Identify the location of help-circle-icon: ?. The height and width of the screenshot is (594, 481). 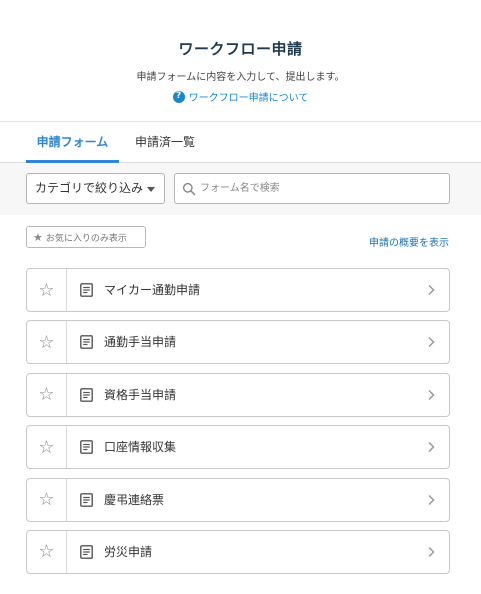
(178, 96).